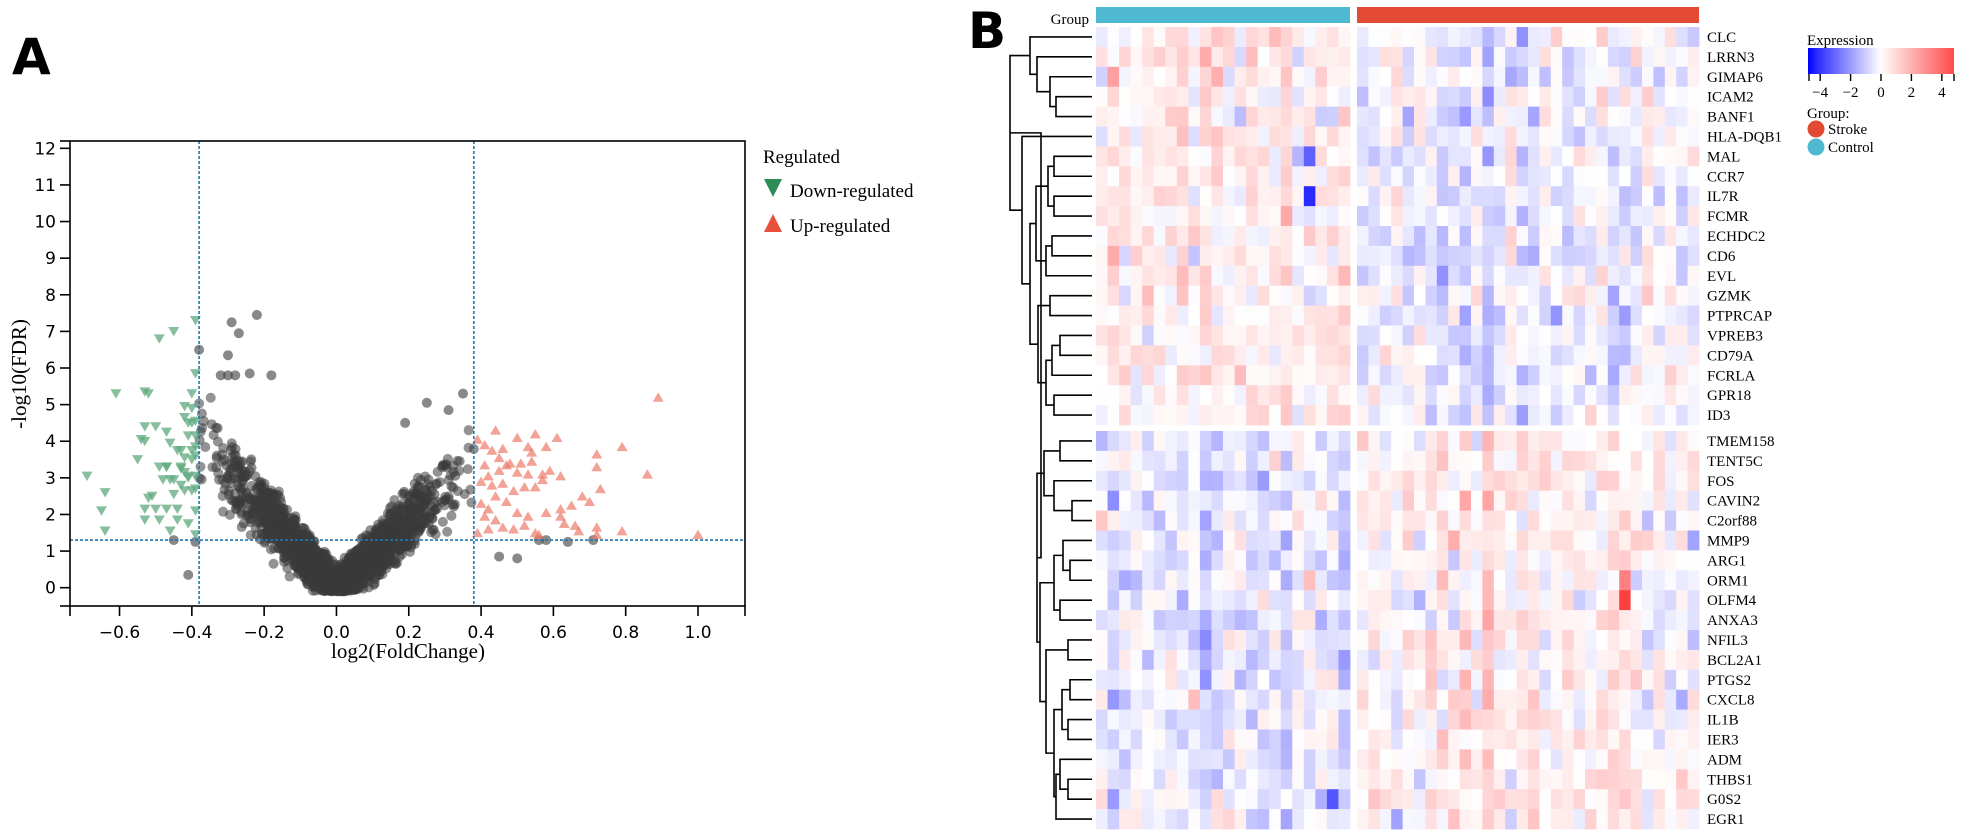  What do you see at coordinates (1398, 216) in the screenshot?
I see `heatmap-row-fcmr` at bounding box center [1398, 216].